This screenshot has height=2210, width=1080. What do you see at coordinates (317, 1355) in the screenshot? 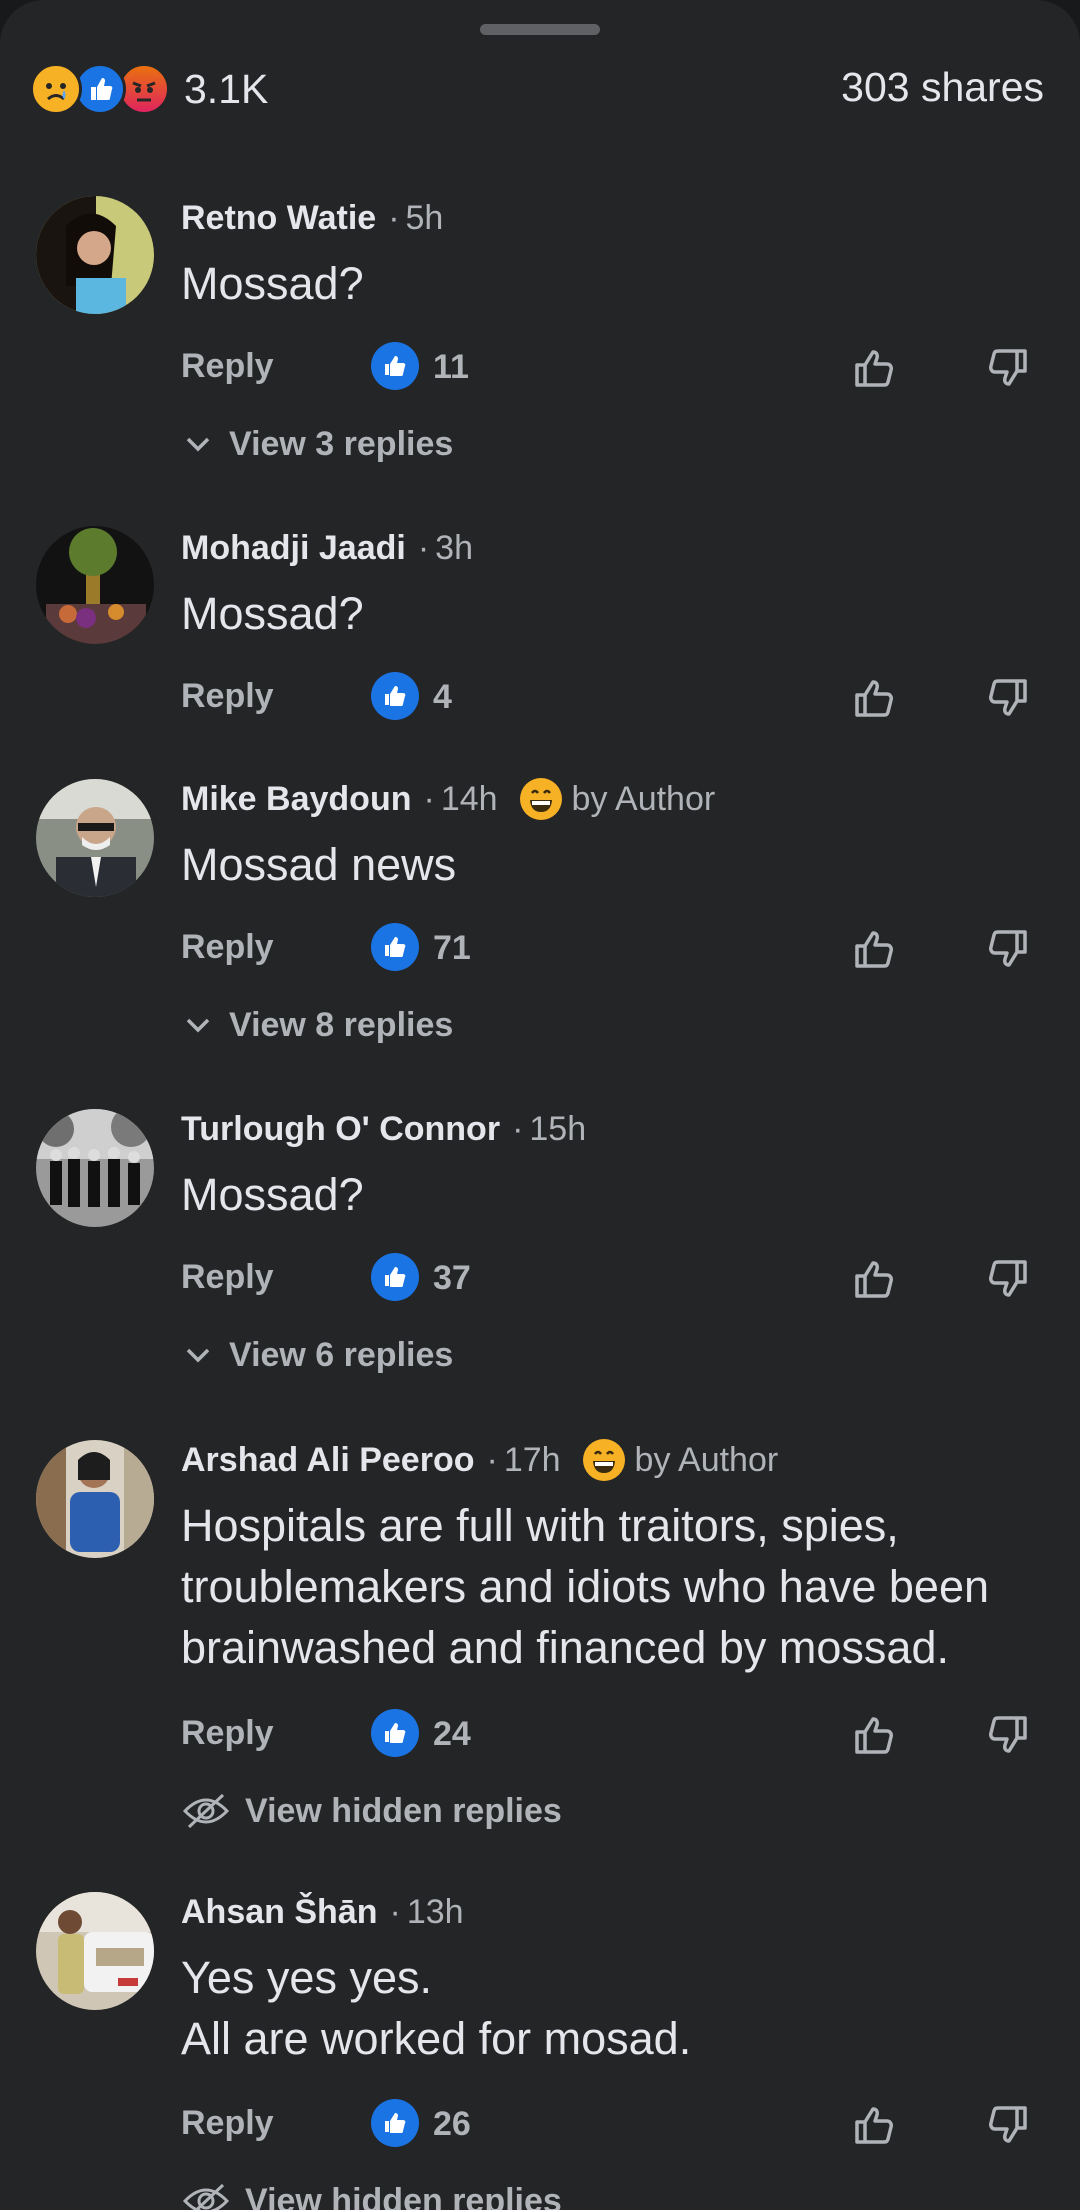
I see `view-replies-button: View 6 replies` at bounding box center [317, 1355].